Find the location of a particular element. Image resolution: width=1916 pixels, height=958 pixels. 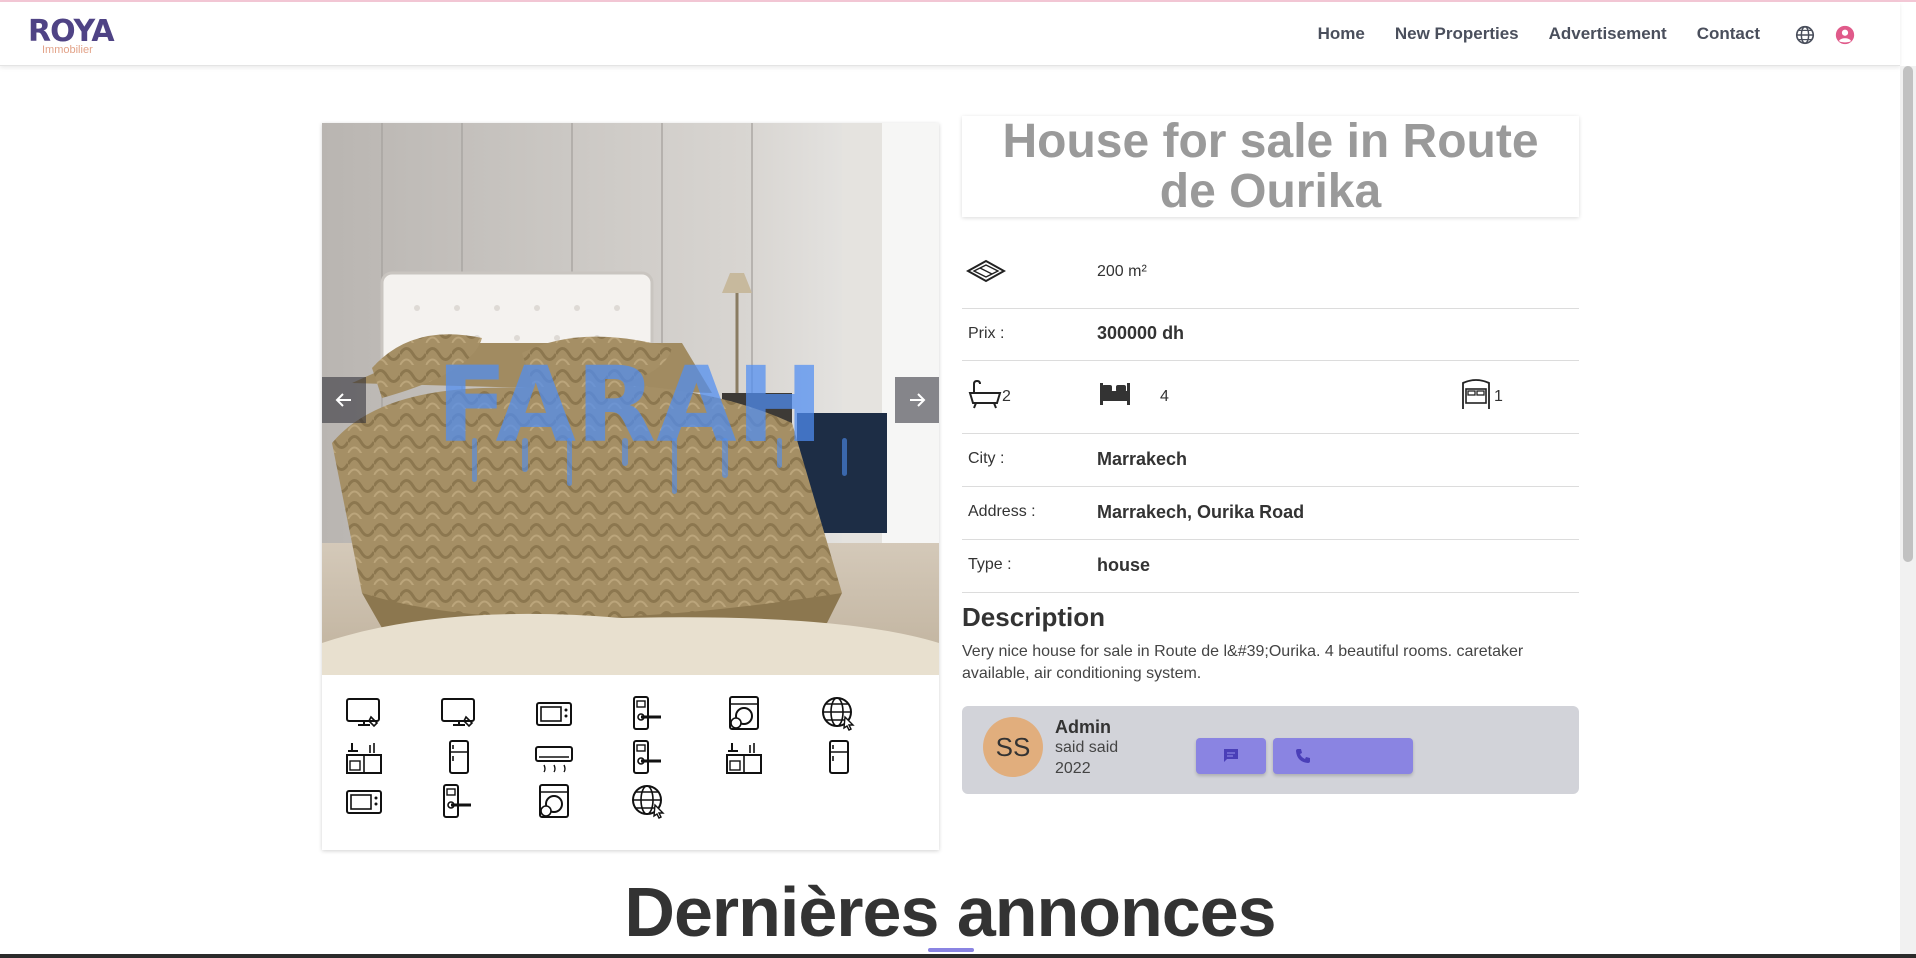

chat-icon is located at coordinates (1231, 755).